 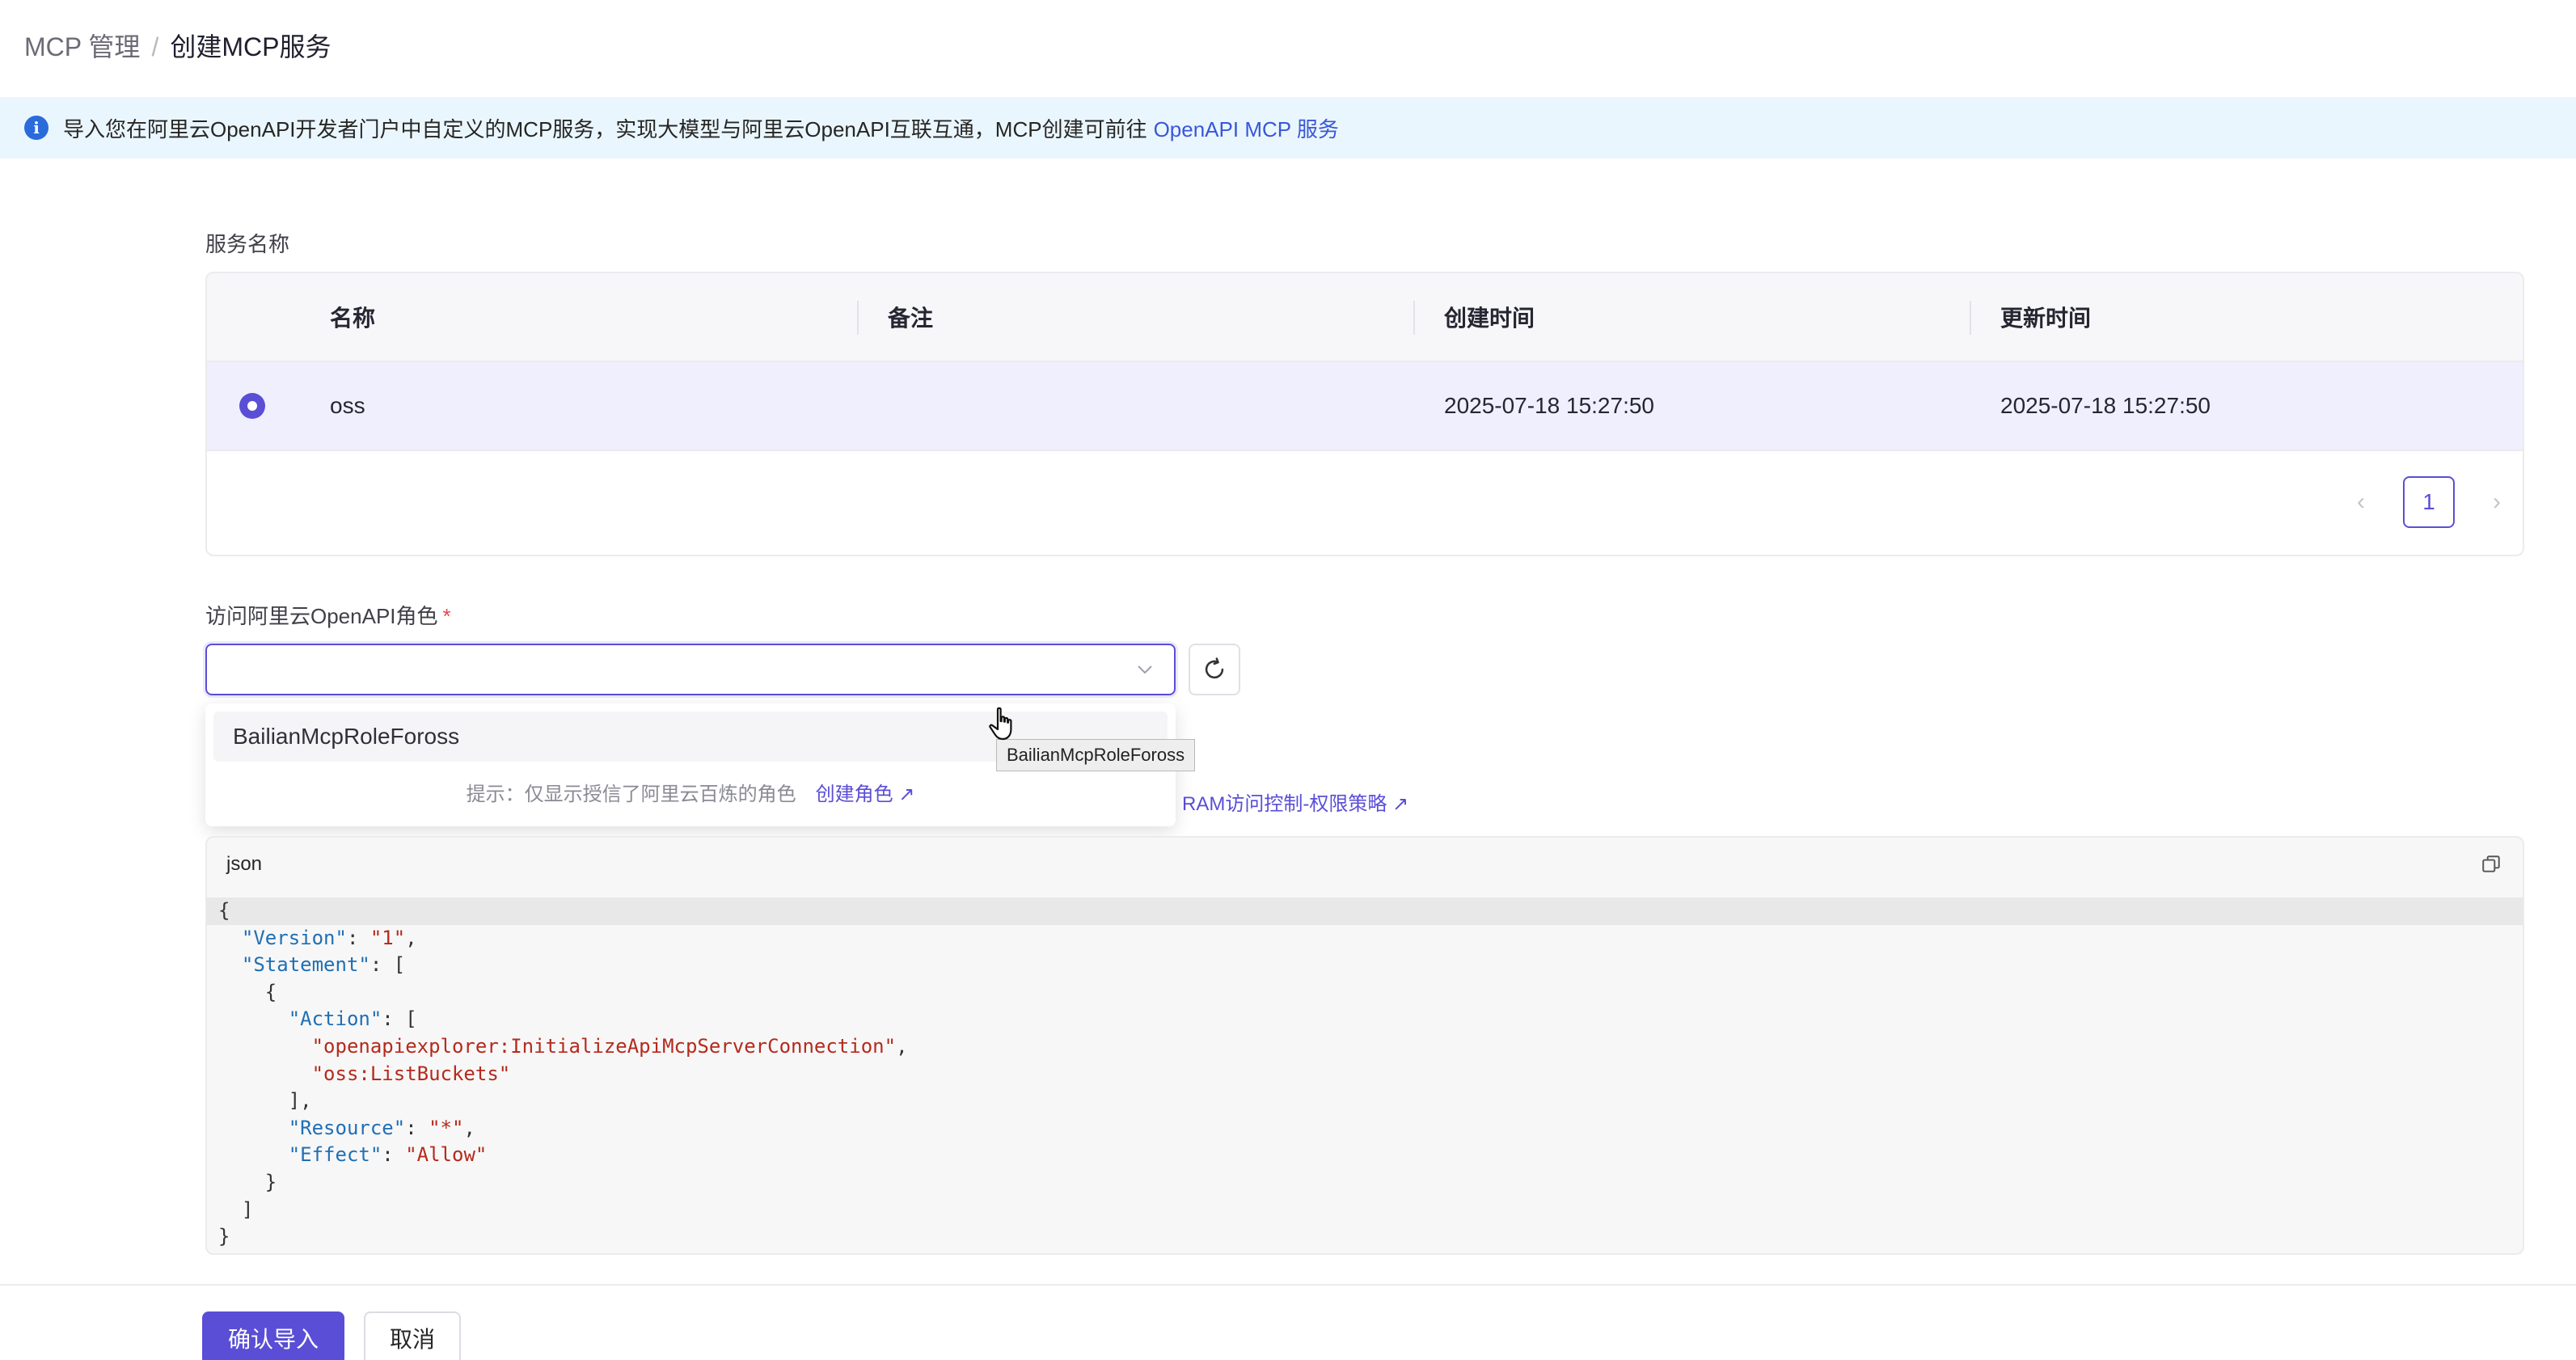 I want to click on option-tooltip: BailianMcpRoleFoross, so click(x=1096, y=755).